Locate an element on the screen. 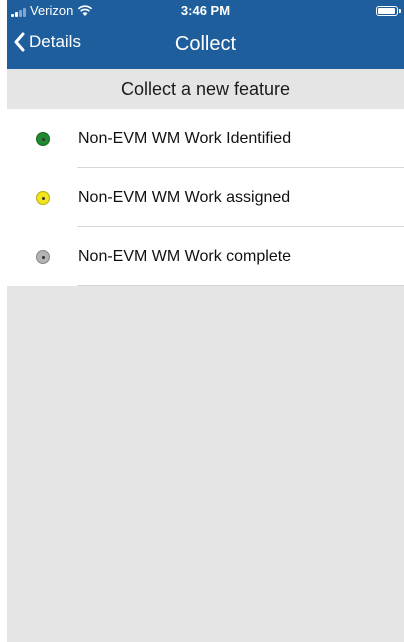  top-bar: Verizon 3:46 PM Details Collect is located at coordinates (205, 34).